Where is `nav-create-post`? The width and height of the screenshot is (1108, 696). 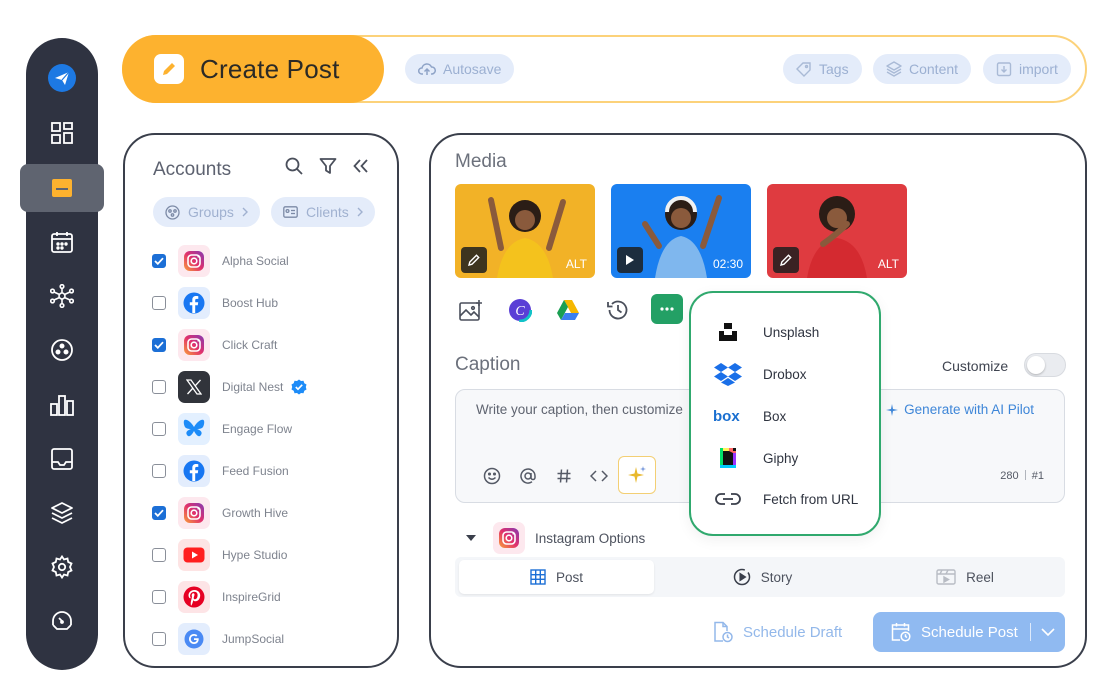
nav-create-post is located at coordinates (62, 188).